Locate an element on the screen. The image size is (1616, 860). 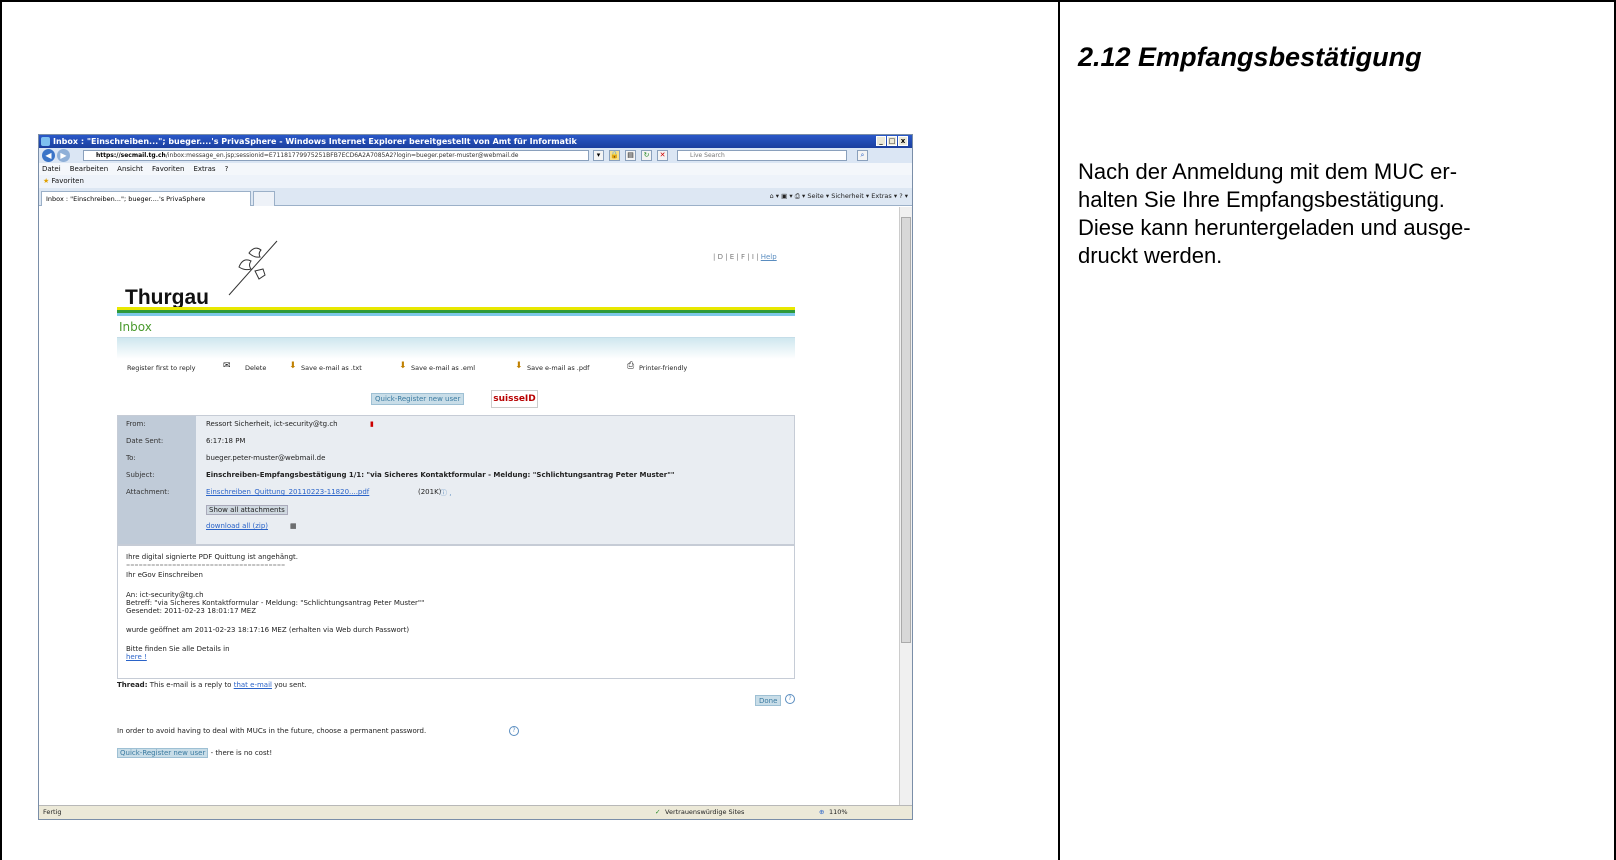
new-tab-button is located at coordinates (264, 198).